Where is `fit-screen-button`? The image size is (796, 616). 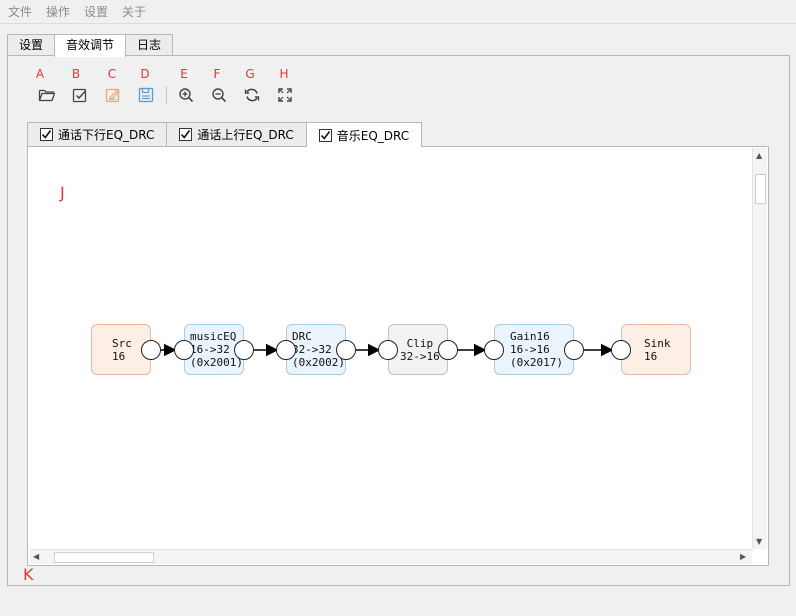 fit-screen-button is located at coordinates (285, 95).